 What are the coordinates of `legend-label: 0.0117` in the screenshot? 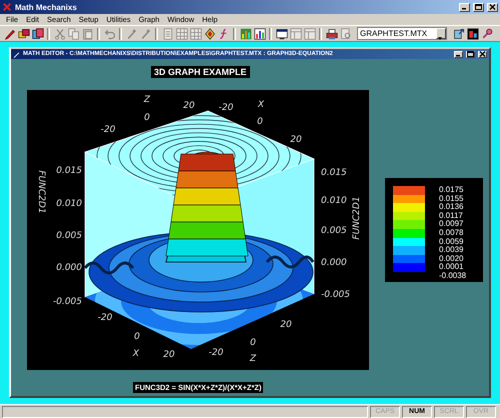 It's located at (451, 216).